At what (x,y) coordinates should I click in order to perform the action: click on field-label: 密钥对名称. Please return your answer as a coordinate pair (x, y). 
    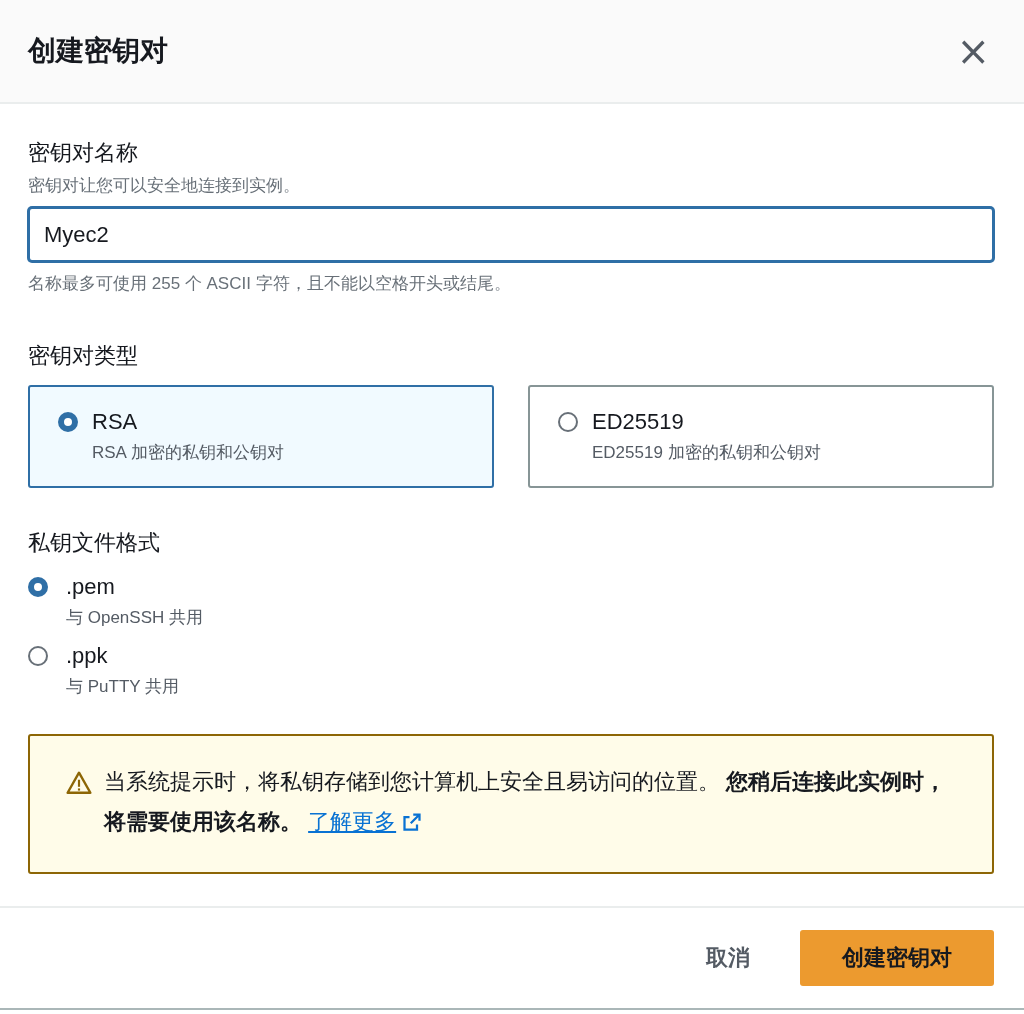
    Looking at the image, I should click on (83, 153).